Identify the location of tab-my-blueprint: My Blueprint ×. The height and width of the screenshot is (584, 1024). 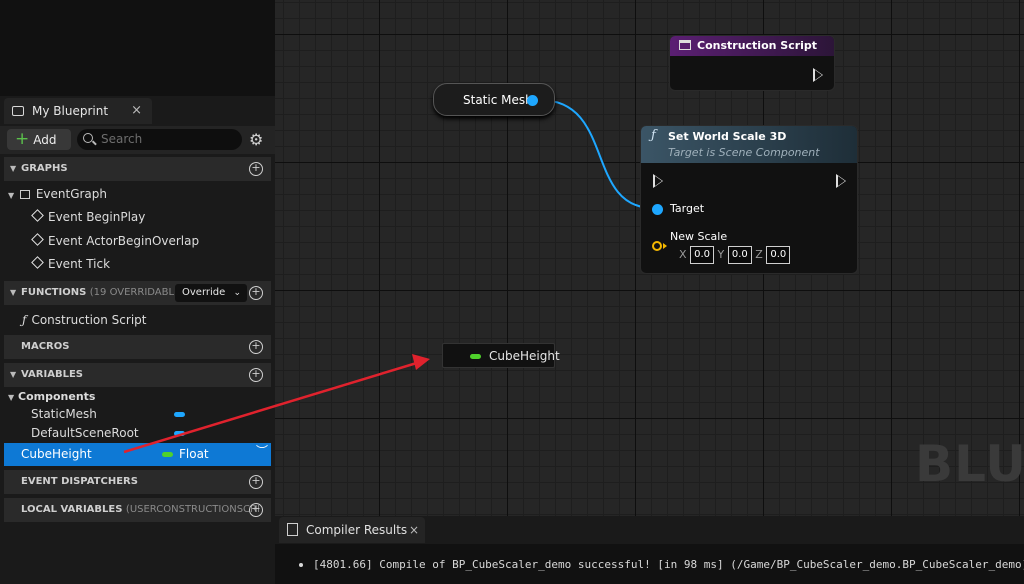
(78, 111).